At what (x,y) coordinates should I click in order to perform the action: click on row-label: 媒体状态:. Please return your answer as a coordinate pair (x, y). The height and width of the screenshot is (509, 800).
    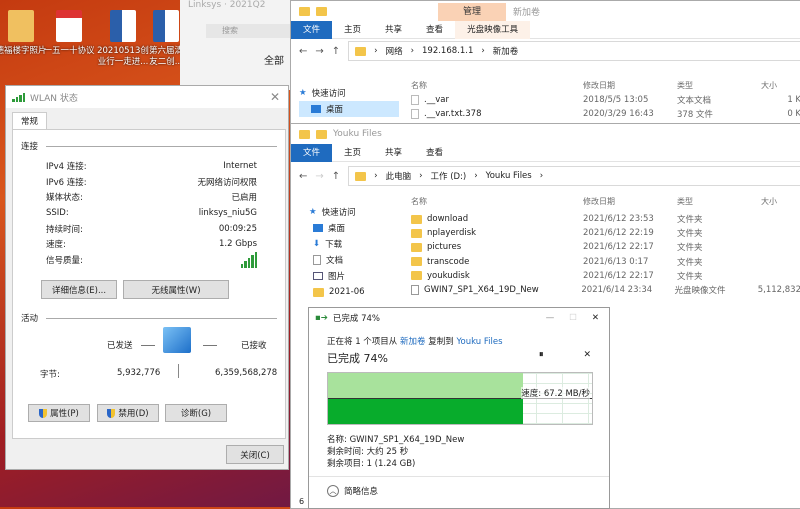
    Looking at the image, I should click on (64, 198).